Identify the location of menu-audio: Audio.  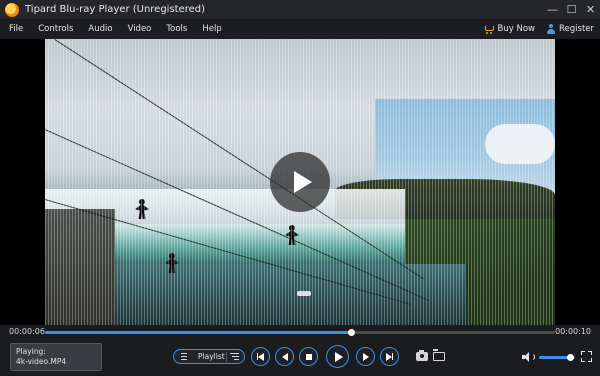
(100, 29).